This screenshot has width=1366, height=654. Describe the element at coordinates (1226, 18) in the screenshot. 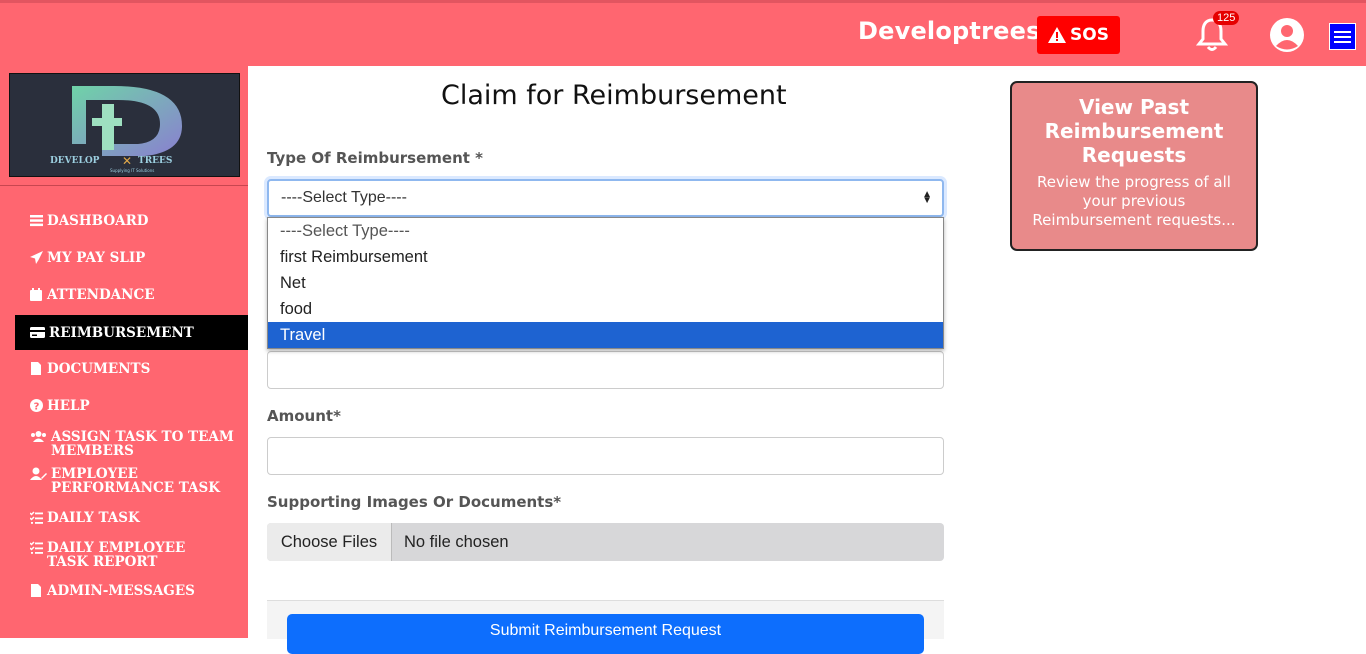

I see `notification-badge: 125` at that location.